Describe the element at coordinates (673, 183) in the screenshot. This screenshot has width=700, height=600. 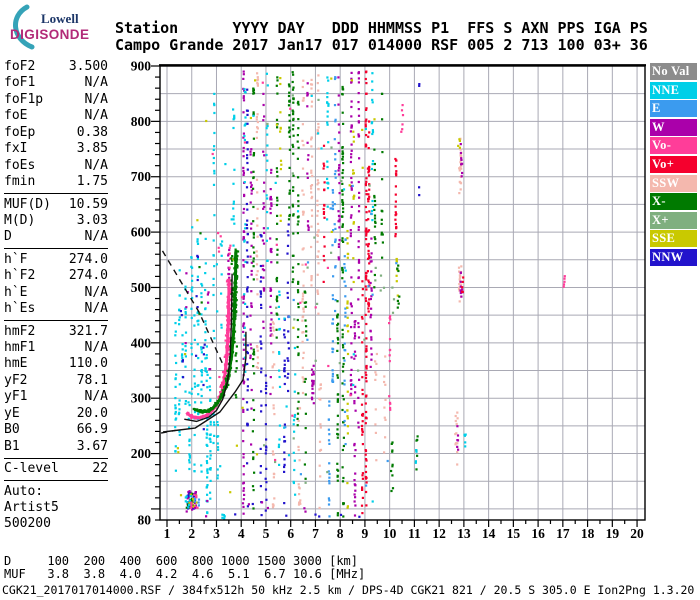
I see `legend-item-ssw: SSW` at that location.